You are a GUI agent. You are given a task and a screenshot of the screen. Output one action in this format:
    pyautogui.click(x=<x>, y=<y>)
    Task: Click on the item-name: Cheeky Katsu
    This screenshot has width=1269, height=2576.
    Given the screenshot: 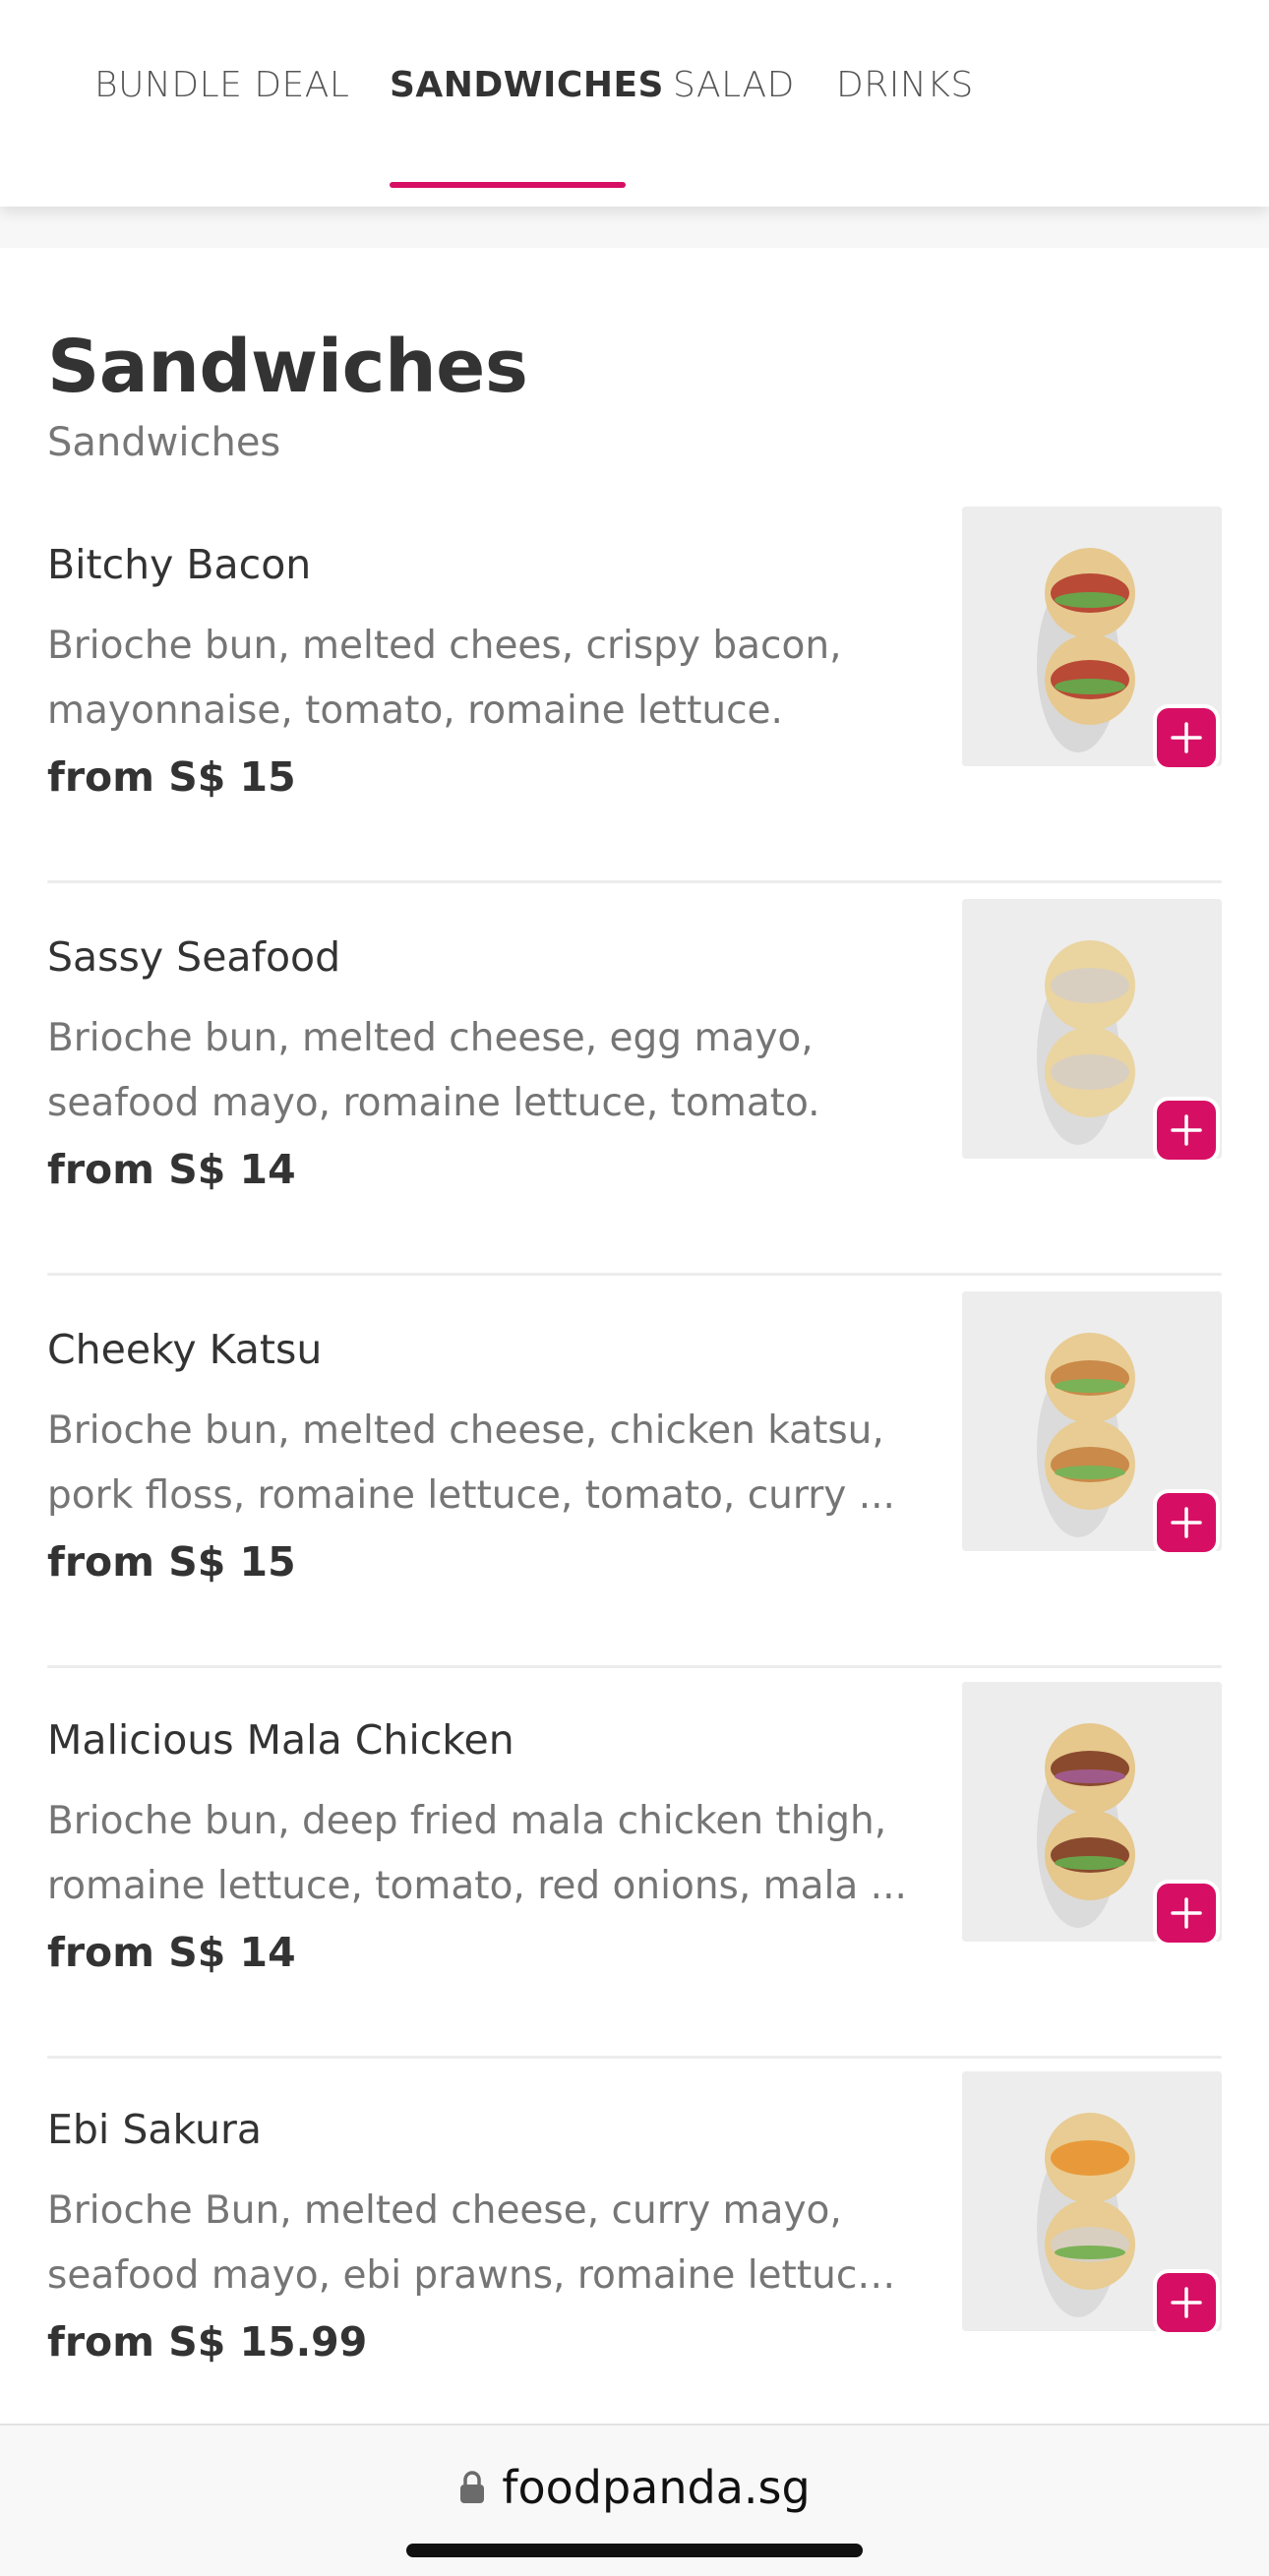 What is the action you would take?
    pyautogui.click(x=185, y=1349)
    